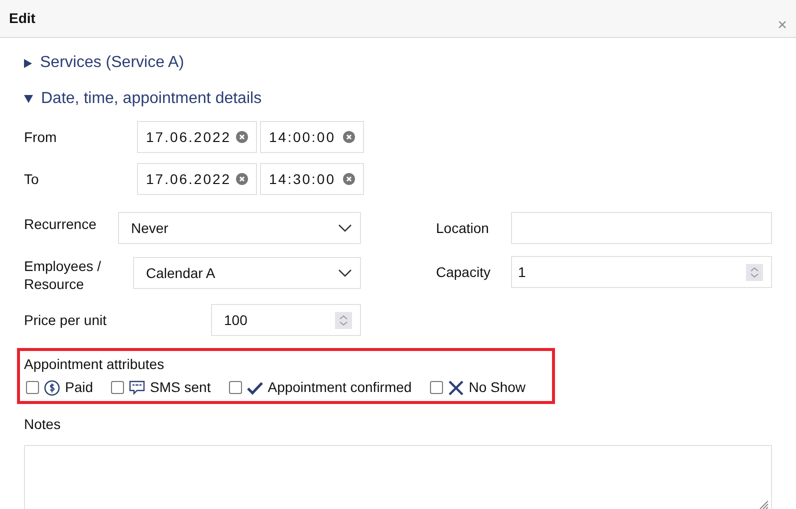 This screenshot has width=796, height=509. Describe the element at coordinates (32, 179) in the screenshot. I see `field-label: To` at that location.